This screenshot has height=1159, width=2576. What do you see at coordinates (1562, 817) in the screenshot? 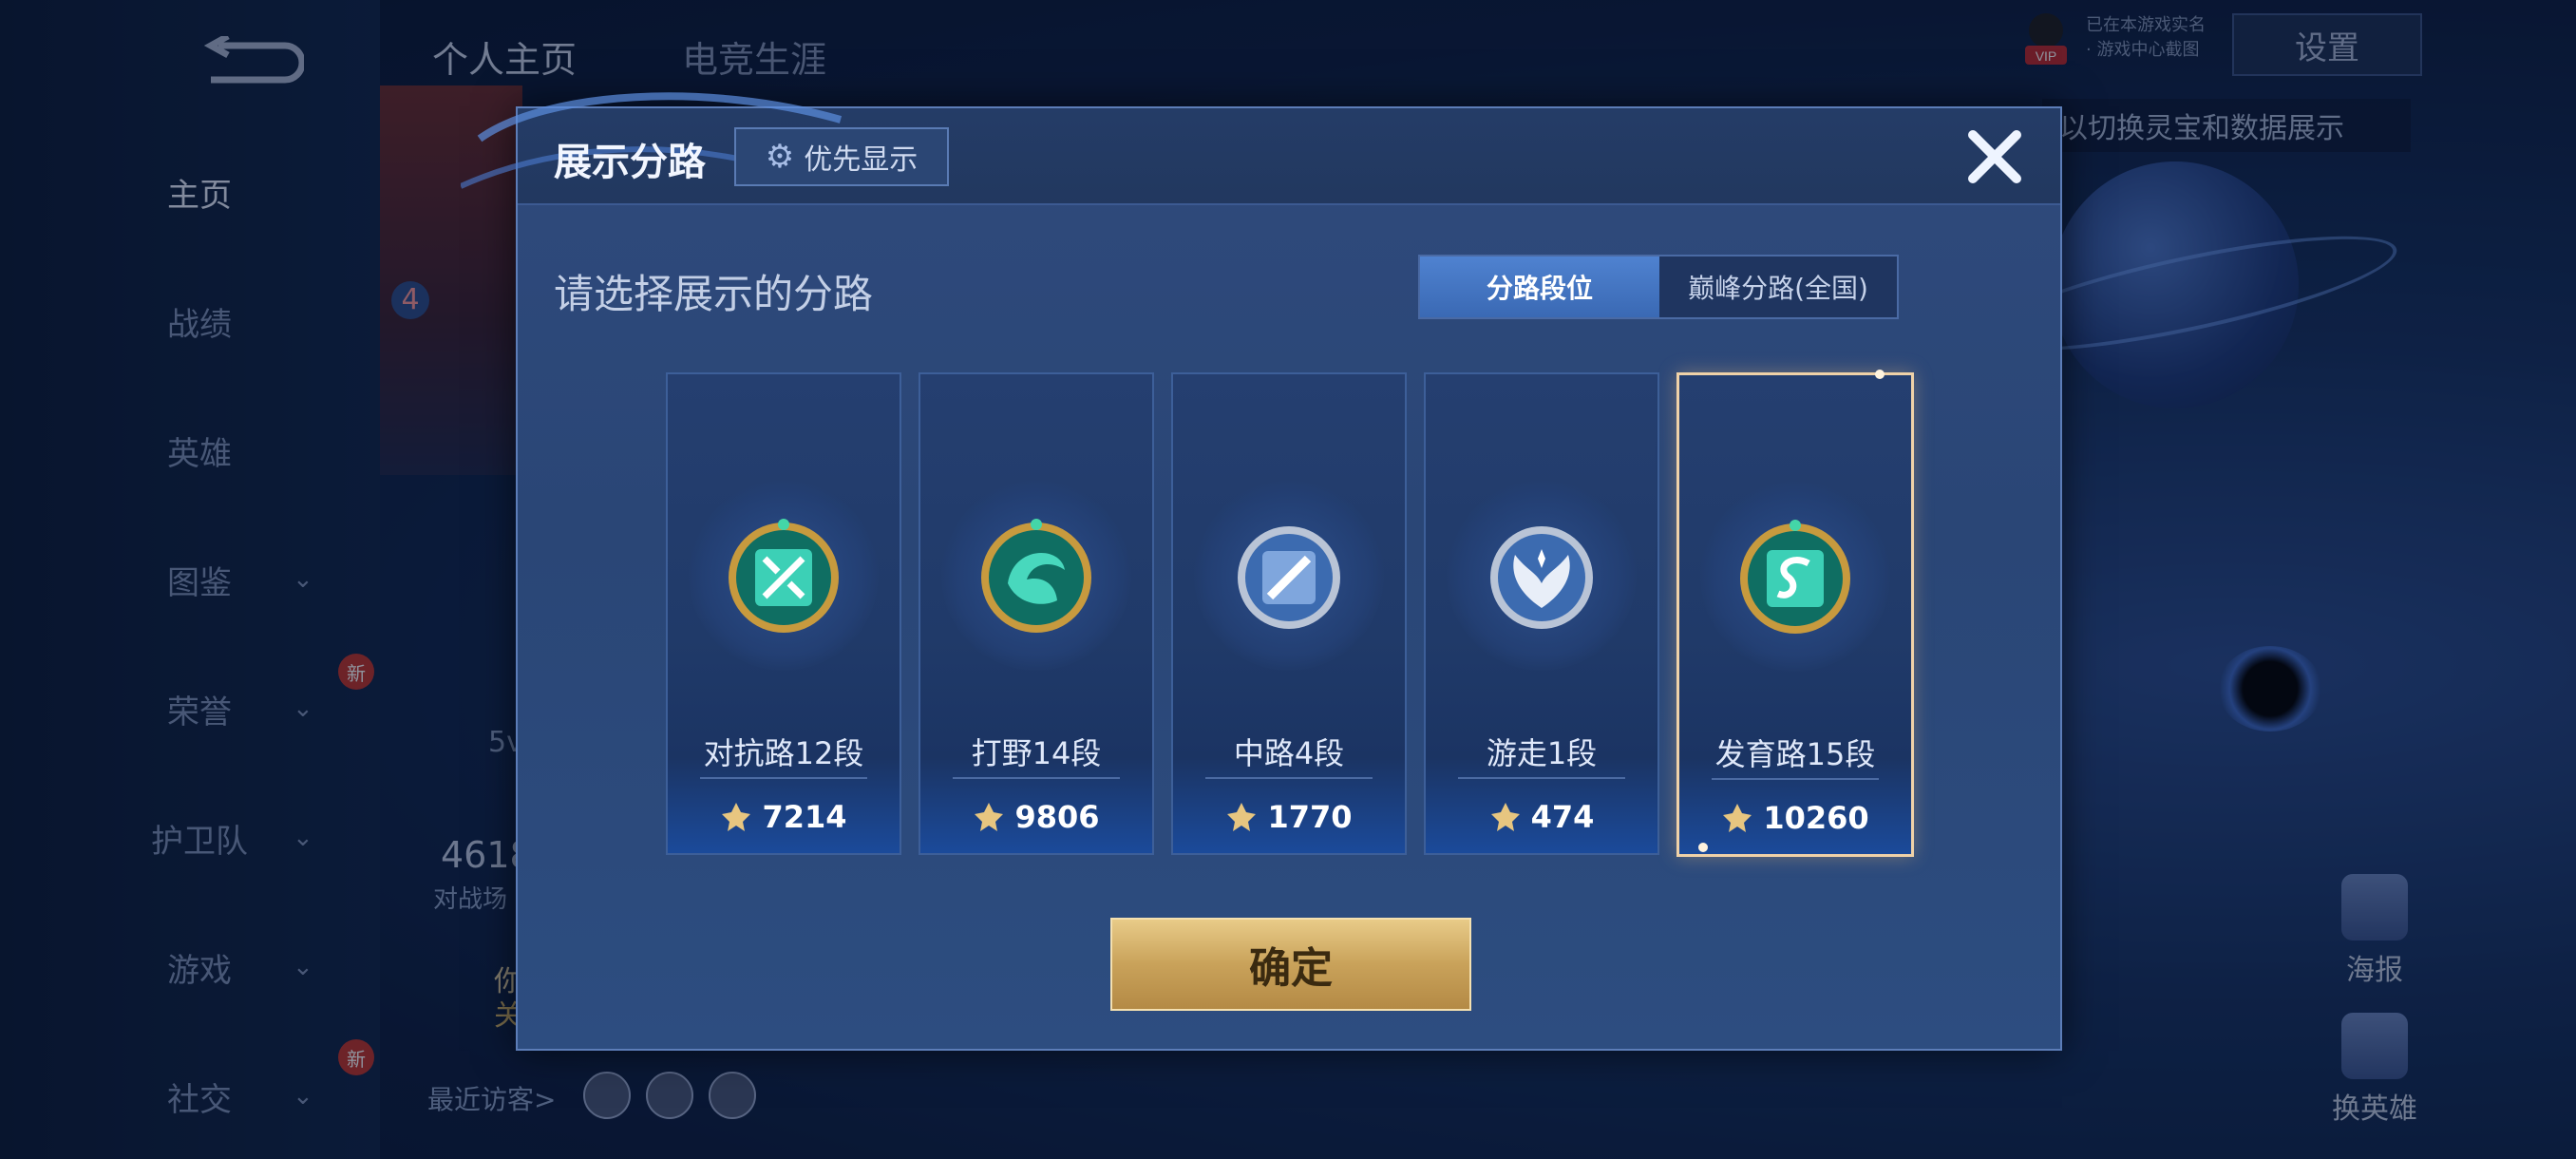
I see `lane-score-value: 474` at bounding box center [1562, 817].